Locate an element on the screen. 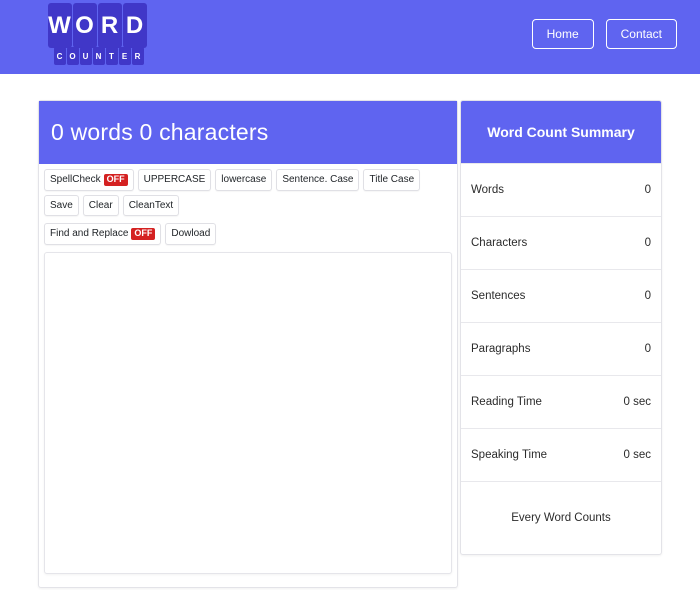 This screenshot has height=590, width=700. logo-subtile-t: T is located at coordinates (111, 56).